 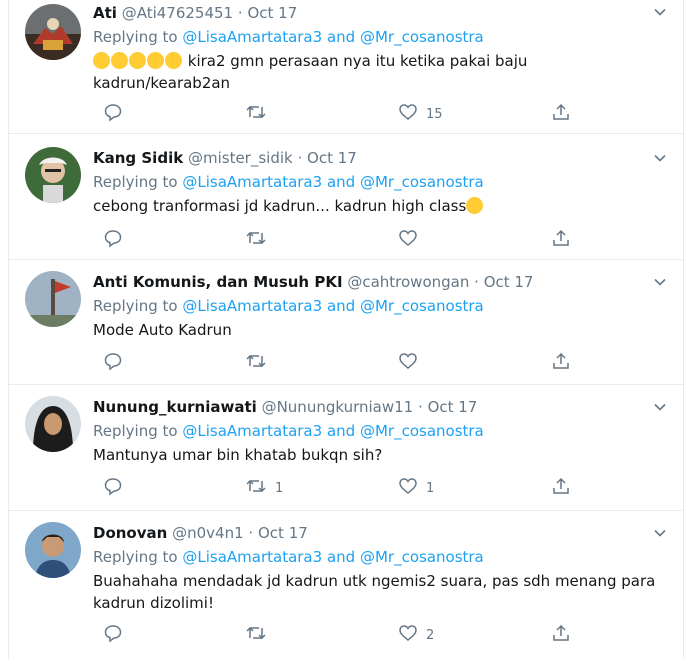 I want to click on like-button: 2, so click(x=416, y=635).